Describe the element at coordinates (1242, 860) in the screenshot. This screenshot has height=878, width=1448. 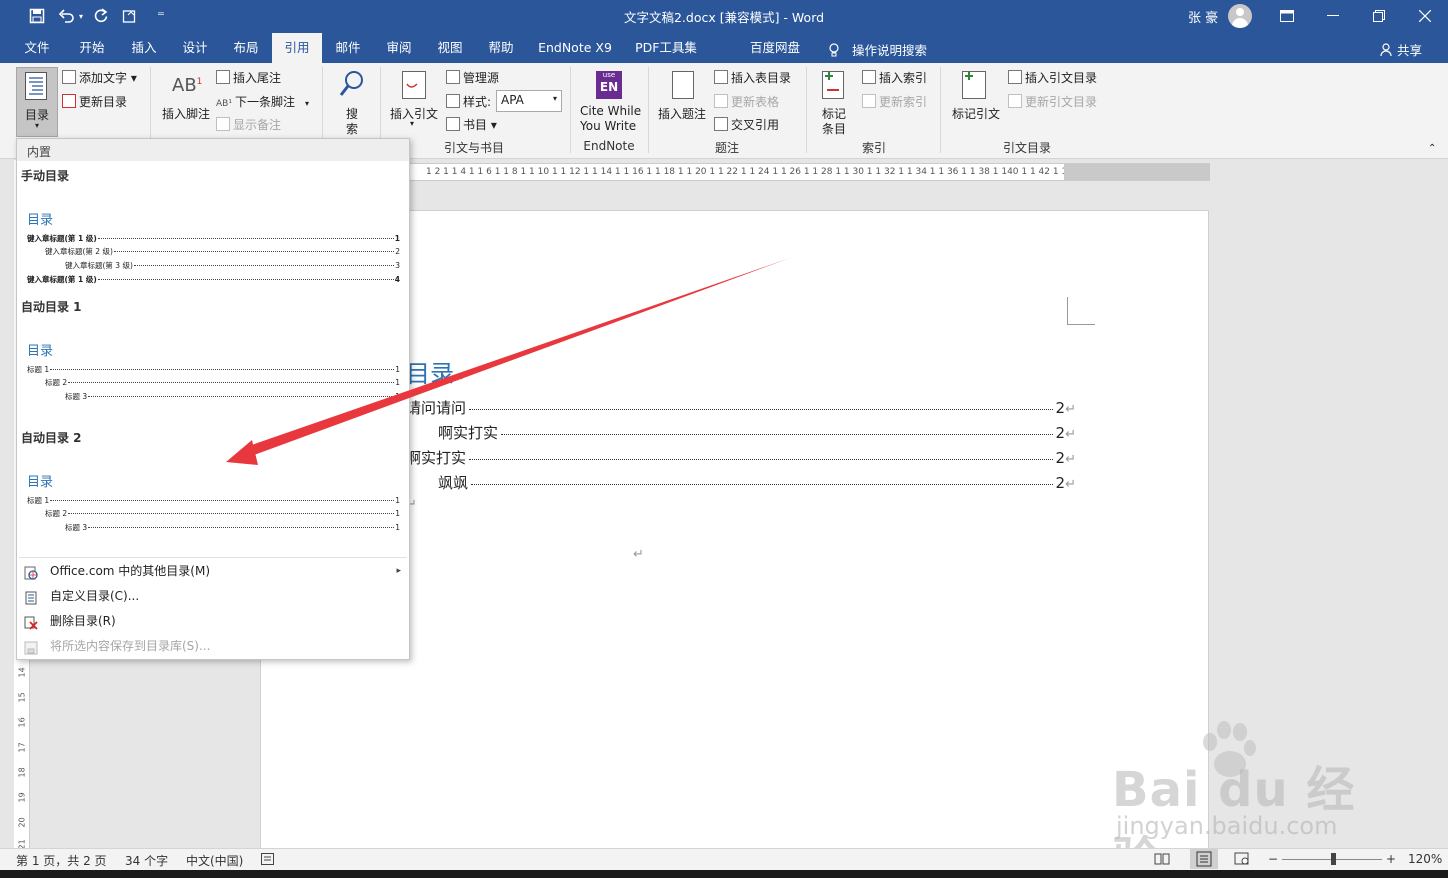
I see `web-layout-icon` at that location.